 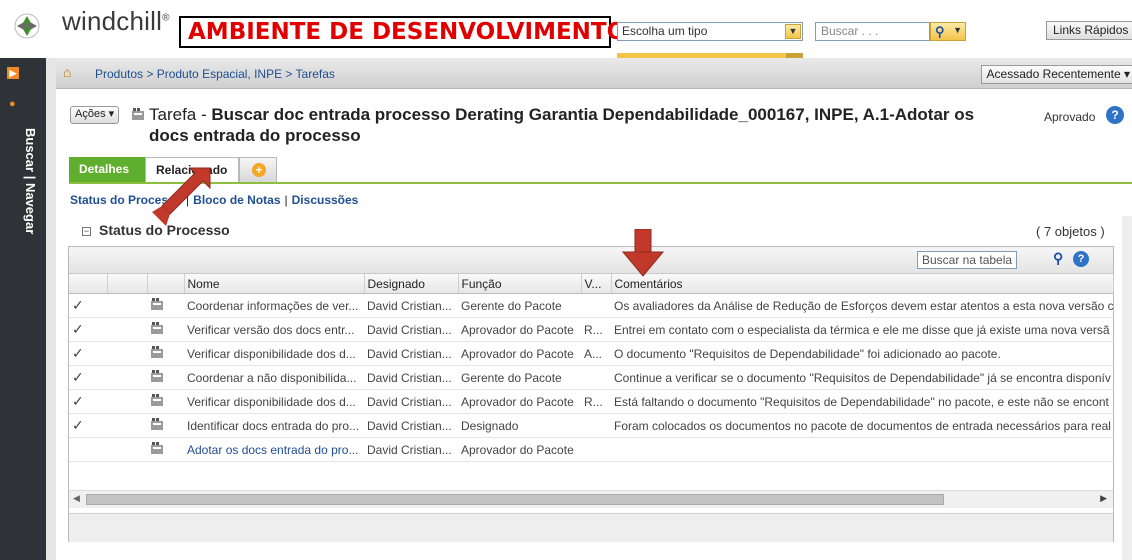 What do you see at coordinates (67, 72) in the screenshot?
I see `home-icon: ⌂` at bounding box center [67, 72].